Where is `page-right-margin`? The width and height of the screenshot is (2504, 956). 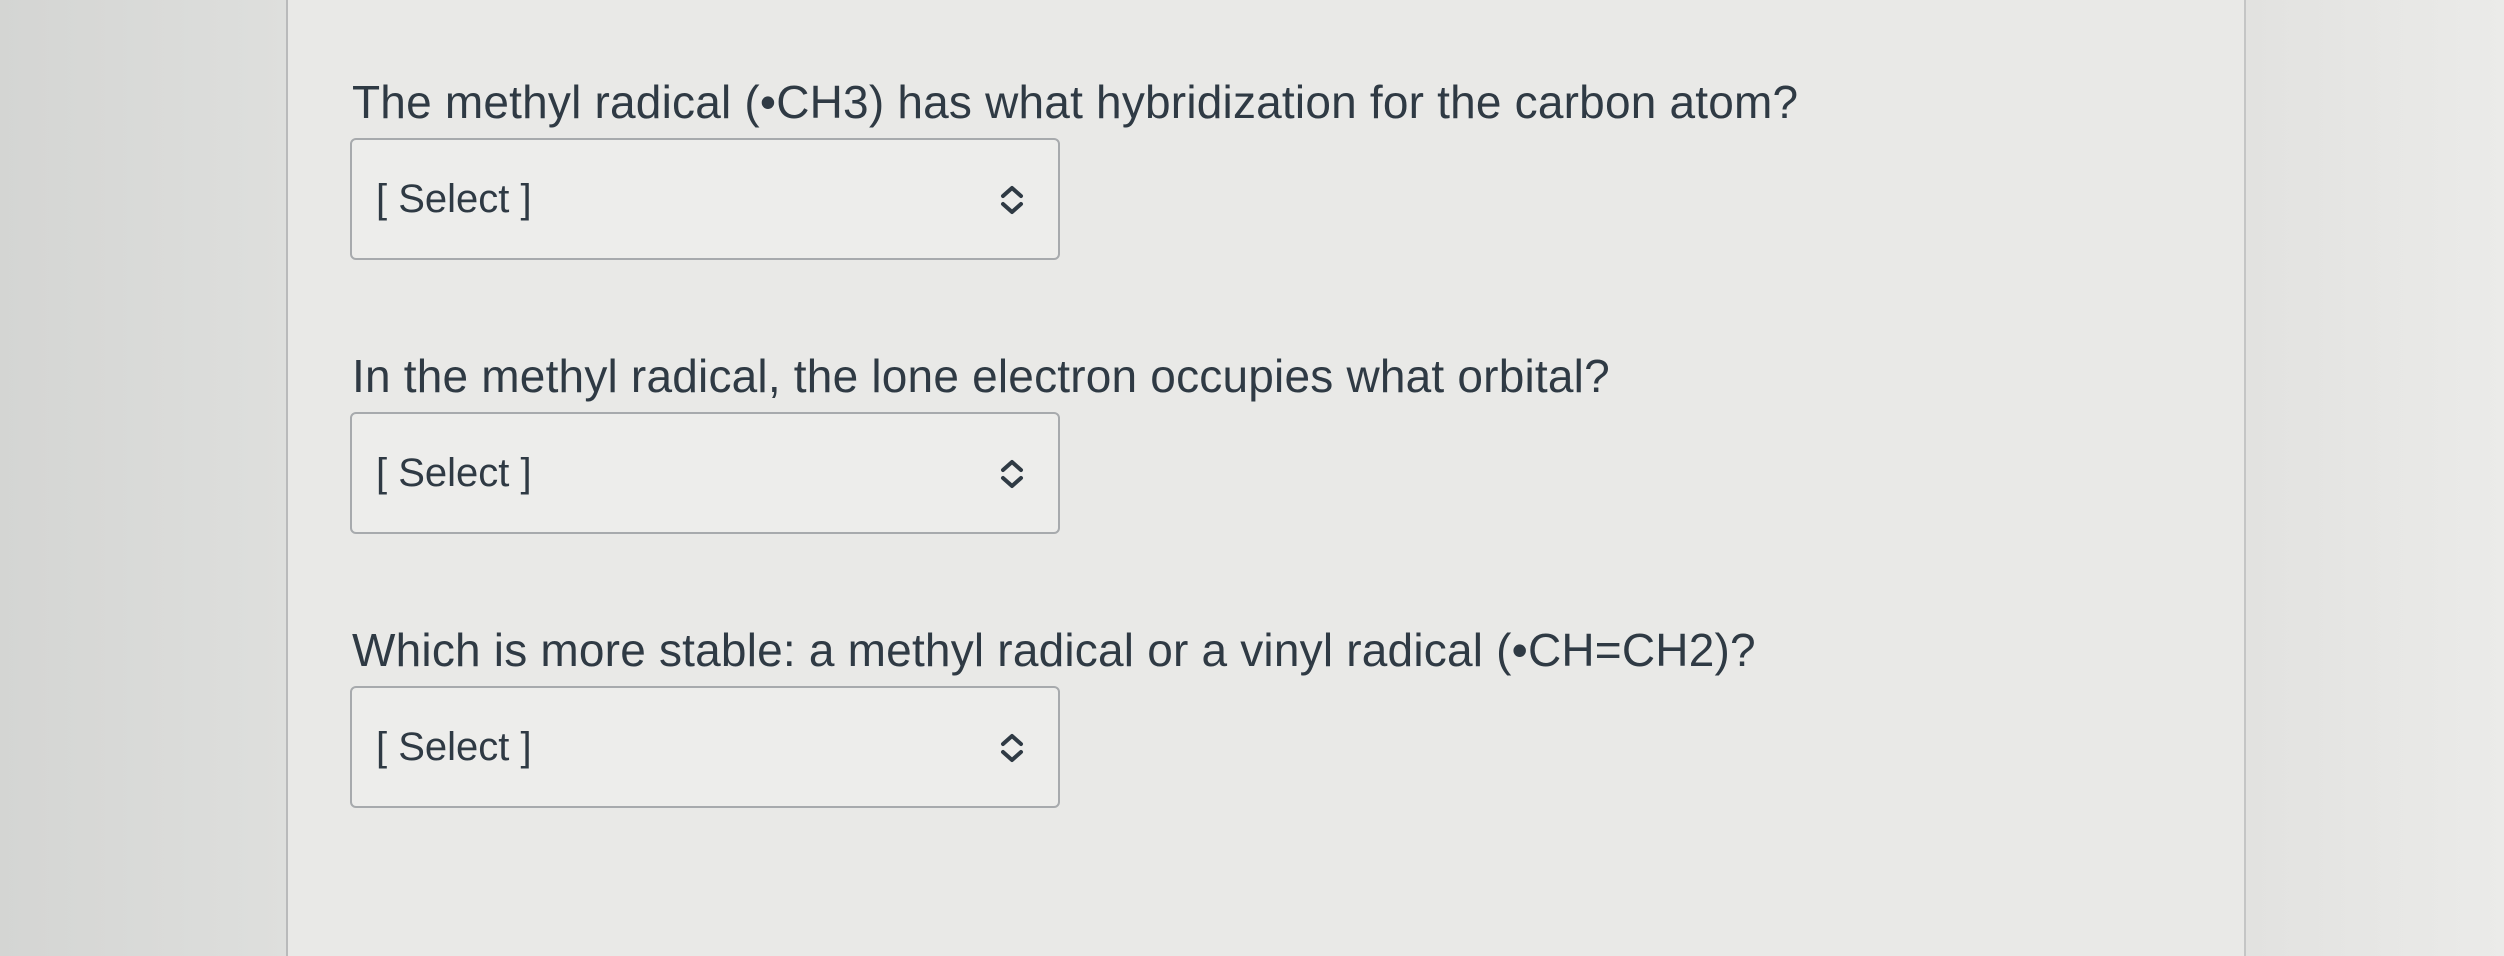 page-right-margin is located at coordinates (2375, 478).